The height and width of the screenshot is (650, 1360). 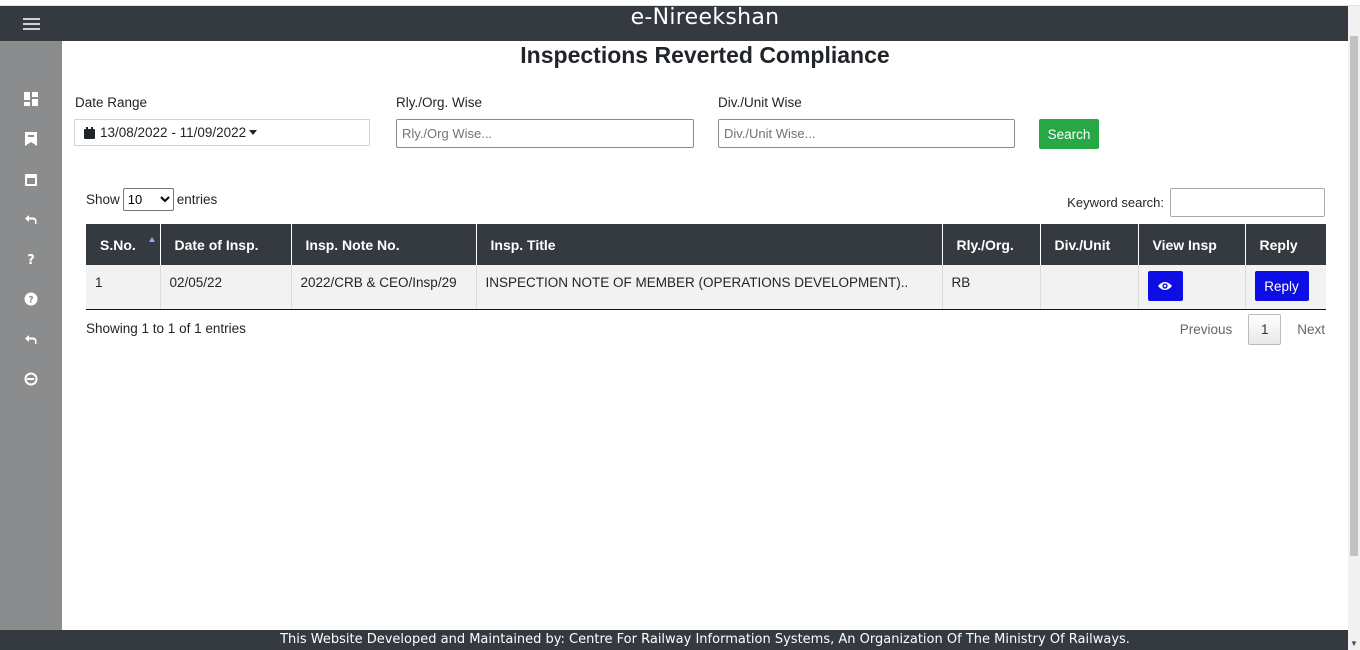 What do you see at coordinates (1354, 643) in the screenshot?
I see `scroll-down-arrow-icon: ▼` at bounding box center [1354, 643].